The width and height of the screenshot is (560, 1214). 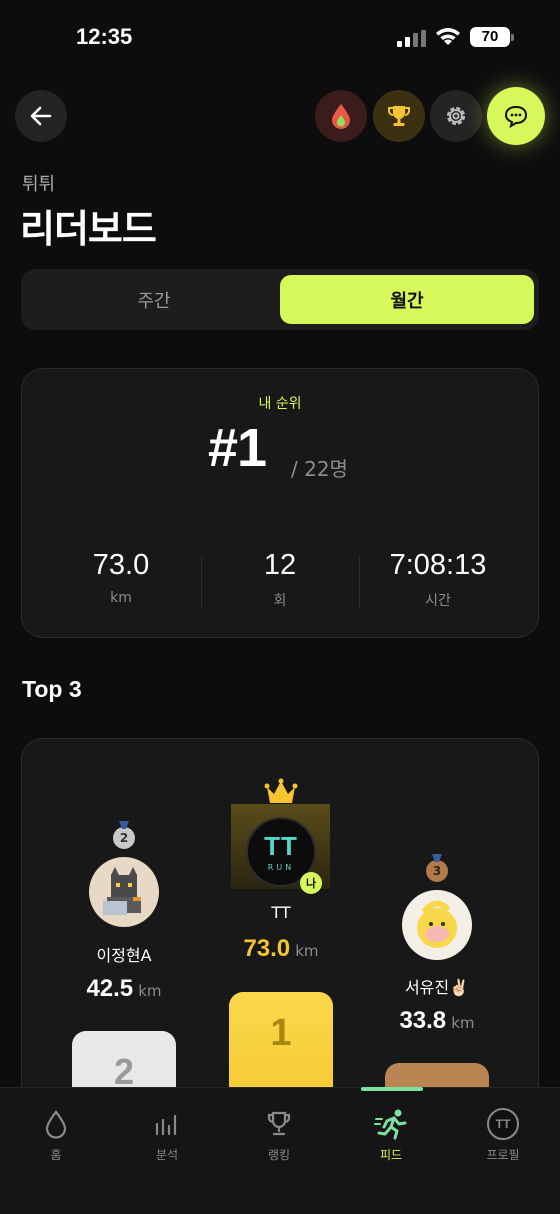 What do you see at coordinates (311, 883) in the screenshot?
I see `me-badge: 나` at bounding box center [311, 883].